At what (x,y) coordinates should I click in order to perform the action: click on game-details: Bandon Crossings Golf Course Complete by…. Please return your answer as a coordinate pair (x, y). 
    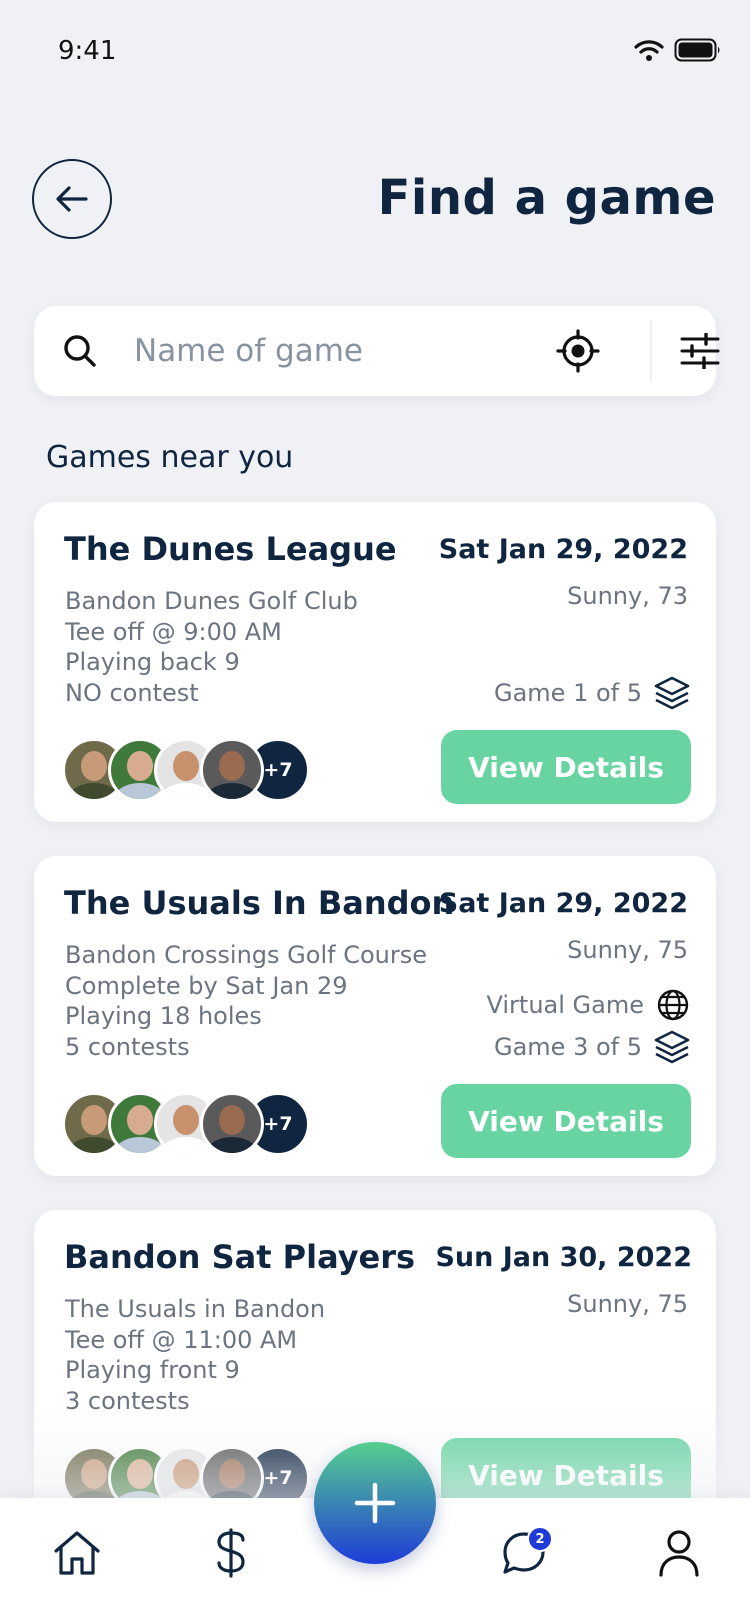
    Looking at the image, I should click on (246, 1001).